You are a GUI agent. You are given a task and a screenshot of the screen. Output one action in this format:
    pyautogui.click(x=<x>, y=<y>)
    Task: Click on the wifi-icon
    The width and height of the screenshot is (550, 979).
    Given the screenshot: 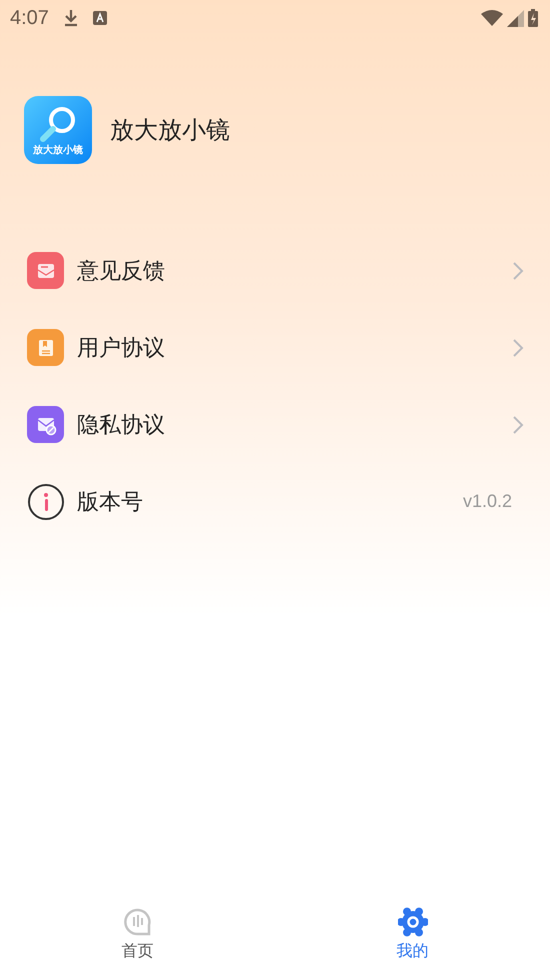 What is the action you would take?
    pyautogui.click(x=492, y=18)
    